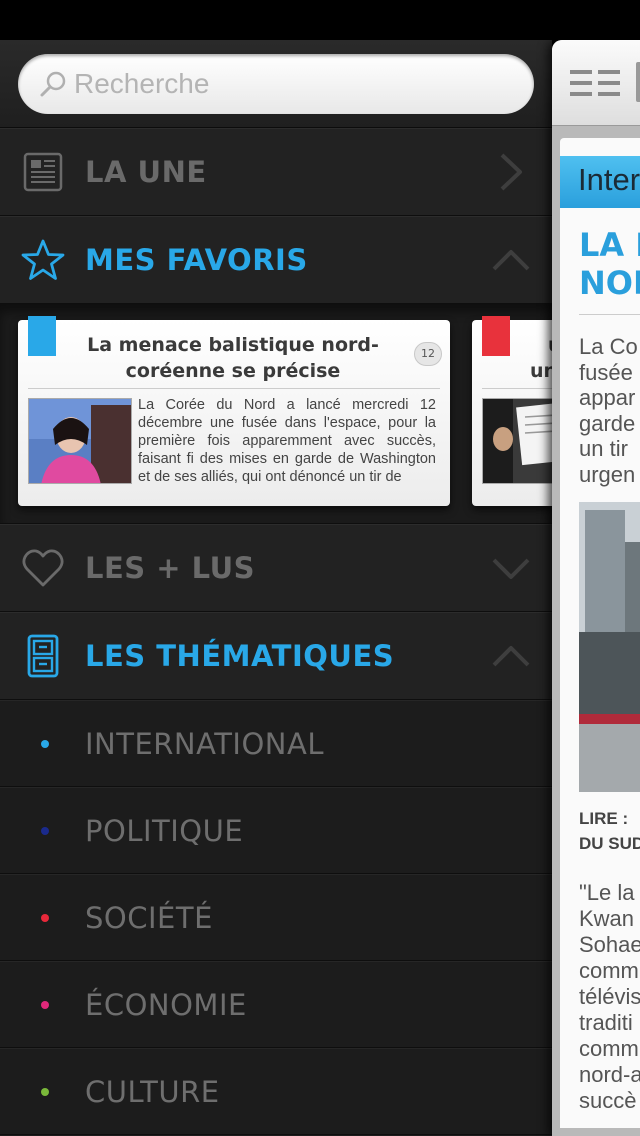  I want to click on theme-item-economie: ÉCONOMIE, so click(276, 1004).